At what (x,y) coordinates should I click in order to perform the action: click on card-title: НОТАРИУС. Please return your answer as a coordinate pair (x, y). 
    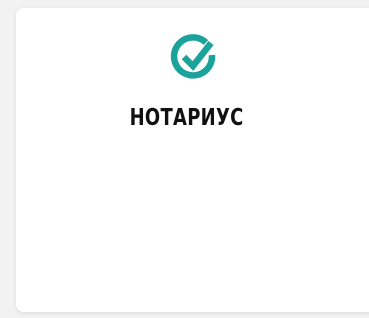
    Looking at the image, I should click on (186, 118).